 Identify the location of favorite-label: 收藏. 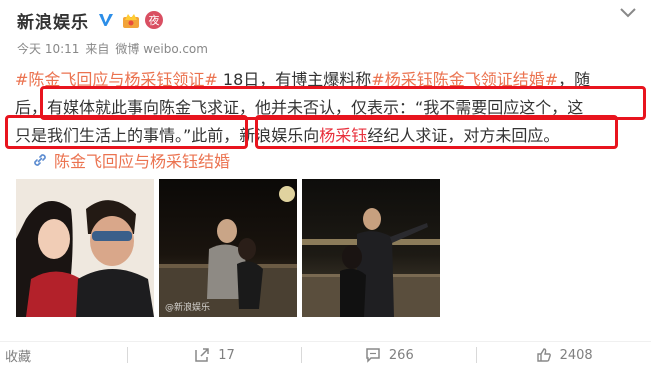
(18, 357).